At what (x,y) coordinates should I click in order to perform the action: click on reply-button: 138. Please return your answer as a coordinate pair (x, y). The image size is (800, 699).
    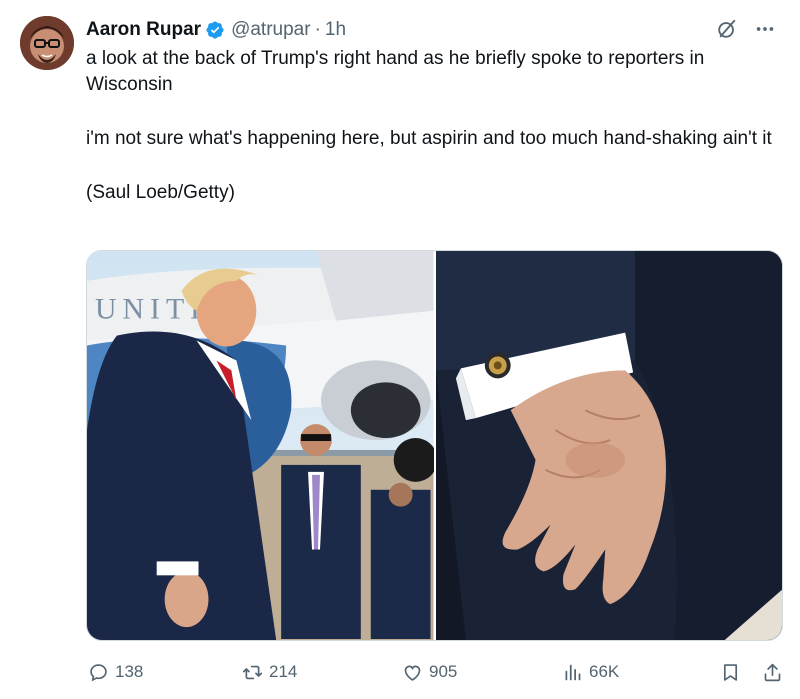
    Looking at the image, I should click on (115, 672).